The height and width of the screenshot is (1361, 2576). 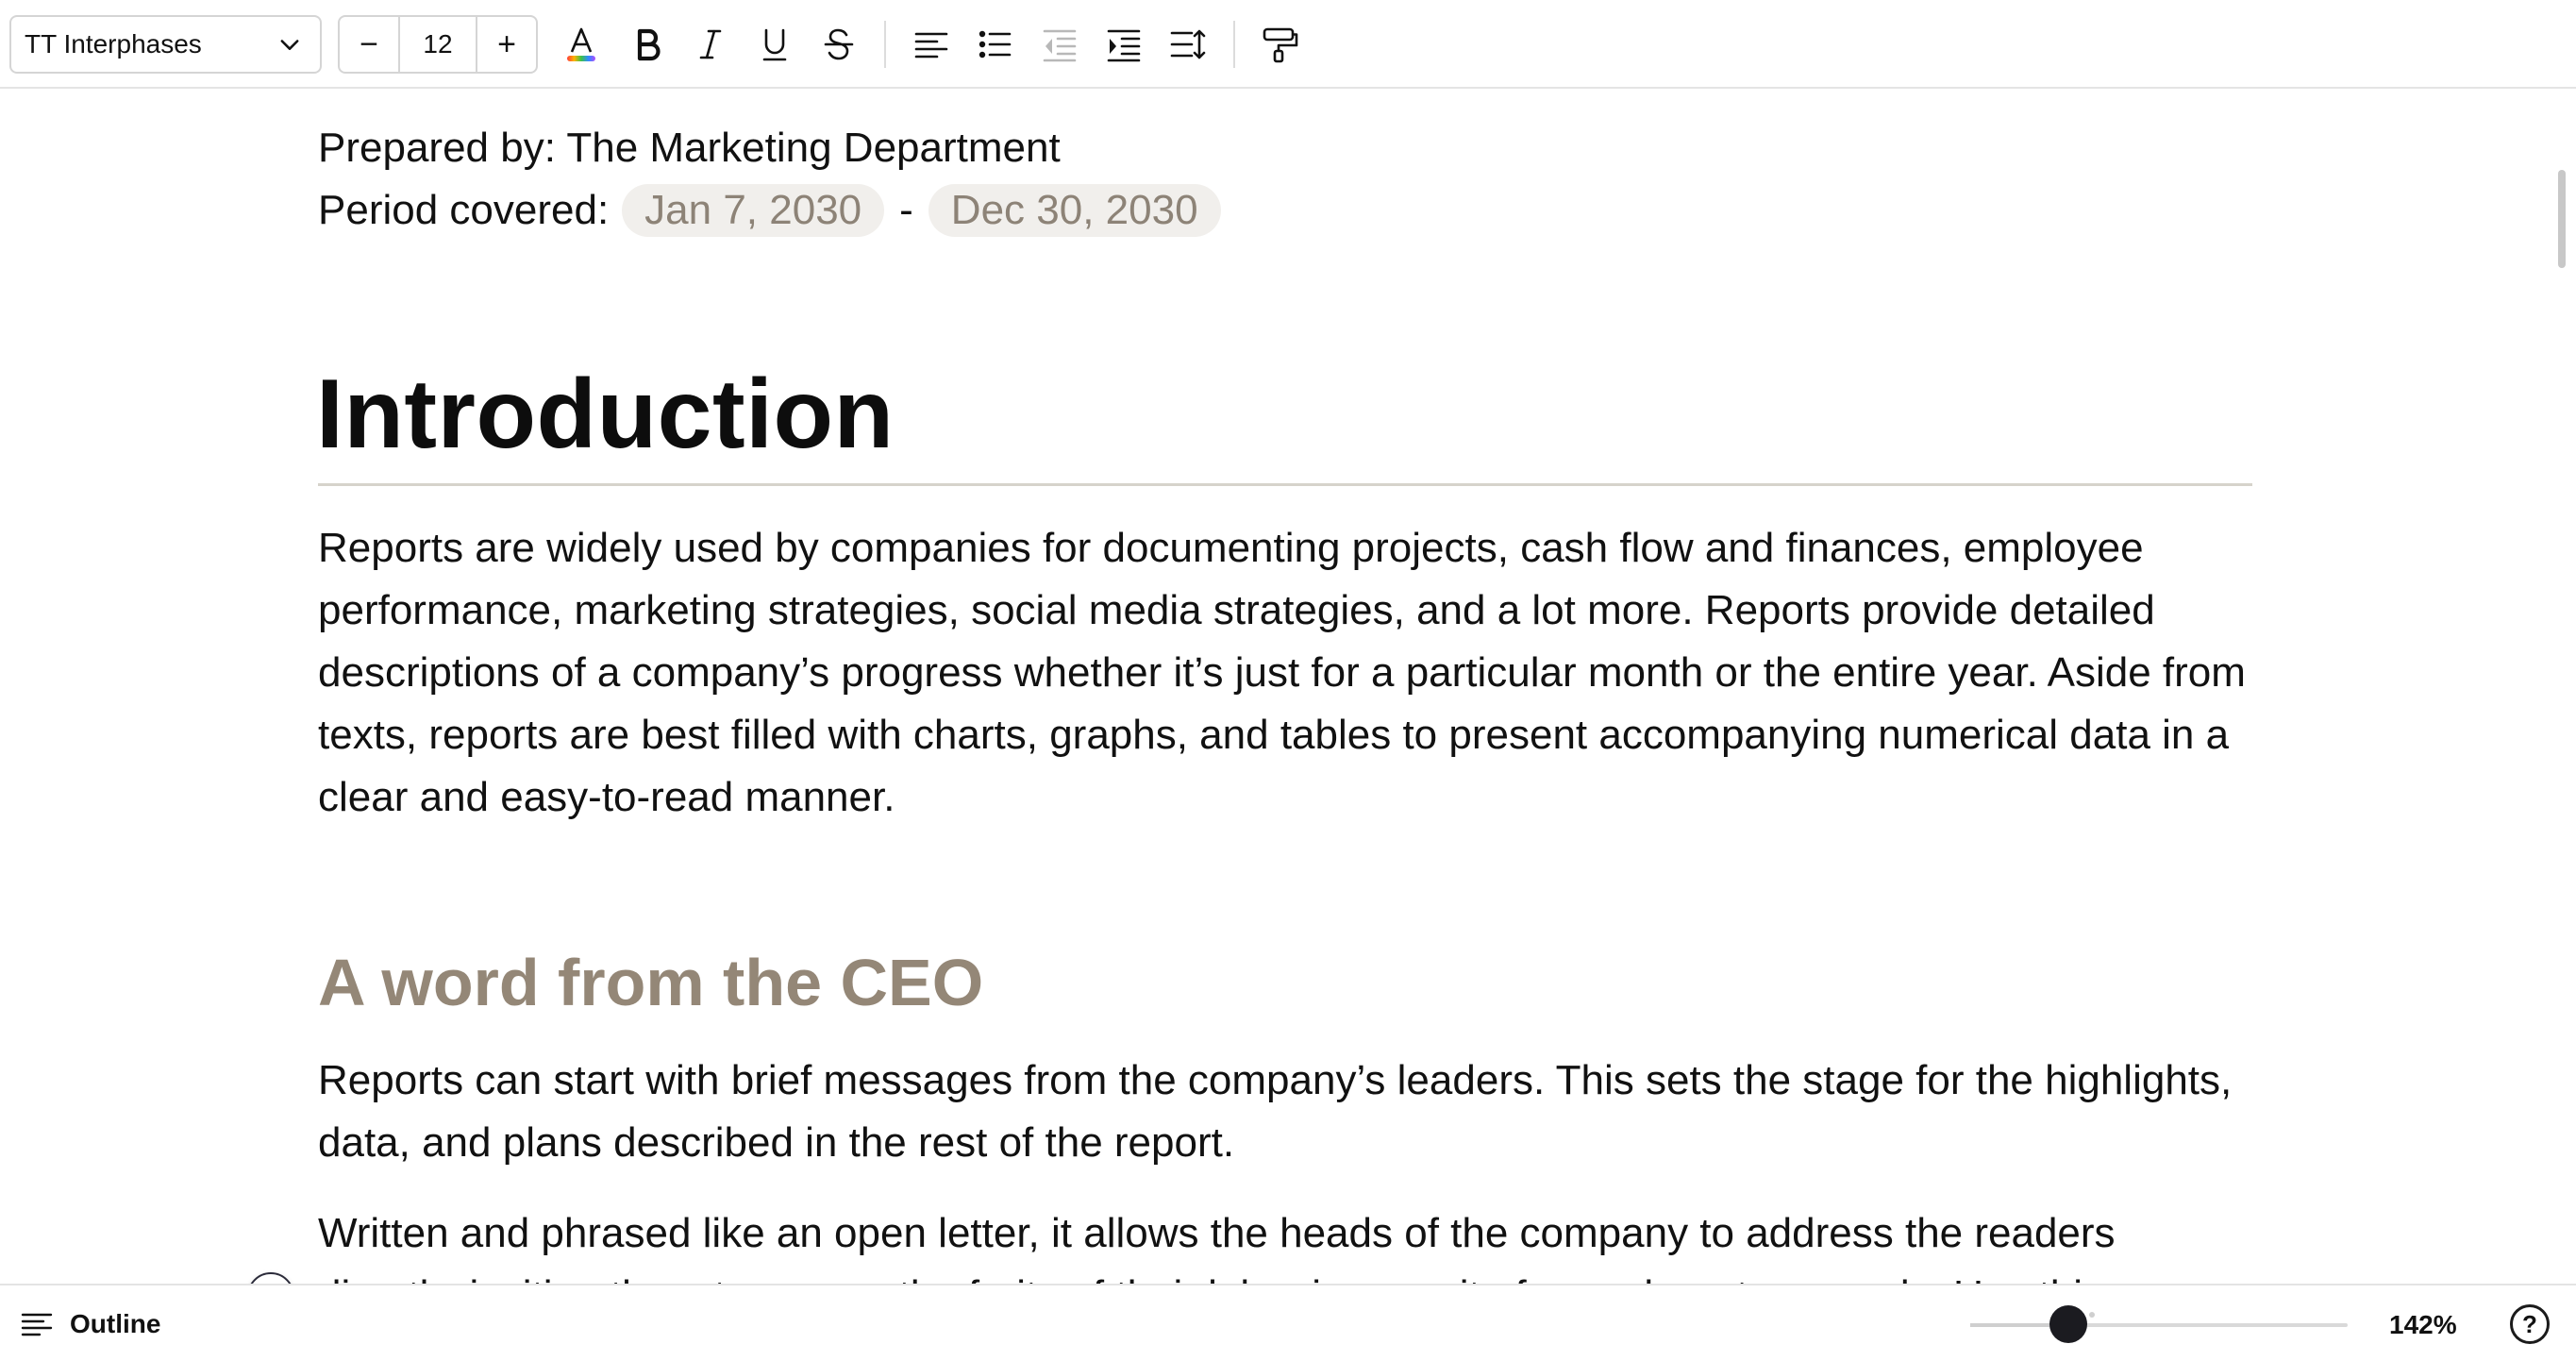 I want to click on indent-icon, so click(x=1124, y=45).